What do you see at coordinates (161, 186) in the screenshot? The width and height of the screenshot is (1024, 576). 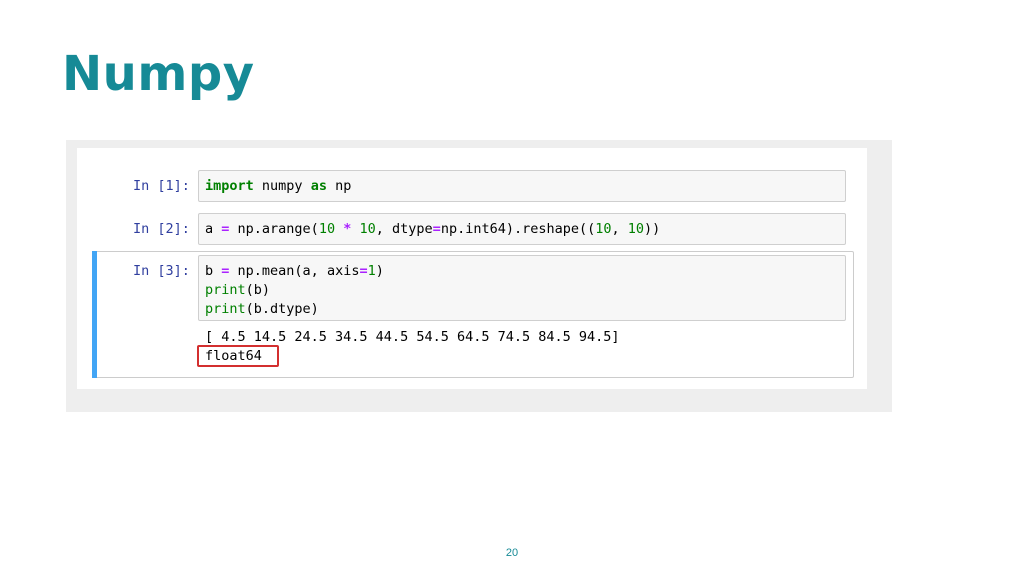 I see `cell-1-prompt: In [1]:` at bounding box center [161, 186].